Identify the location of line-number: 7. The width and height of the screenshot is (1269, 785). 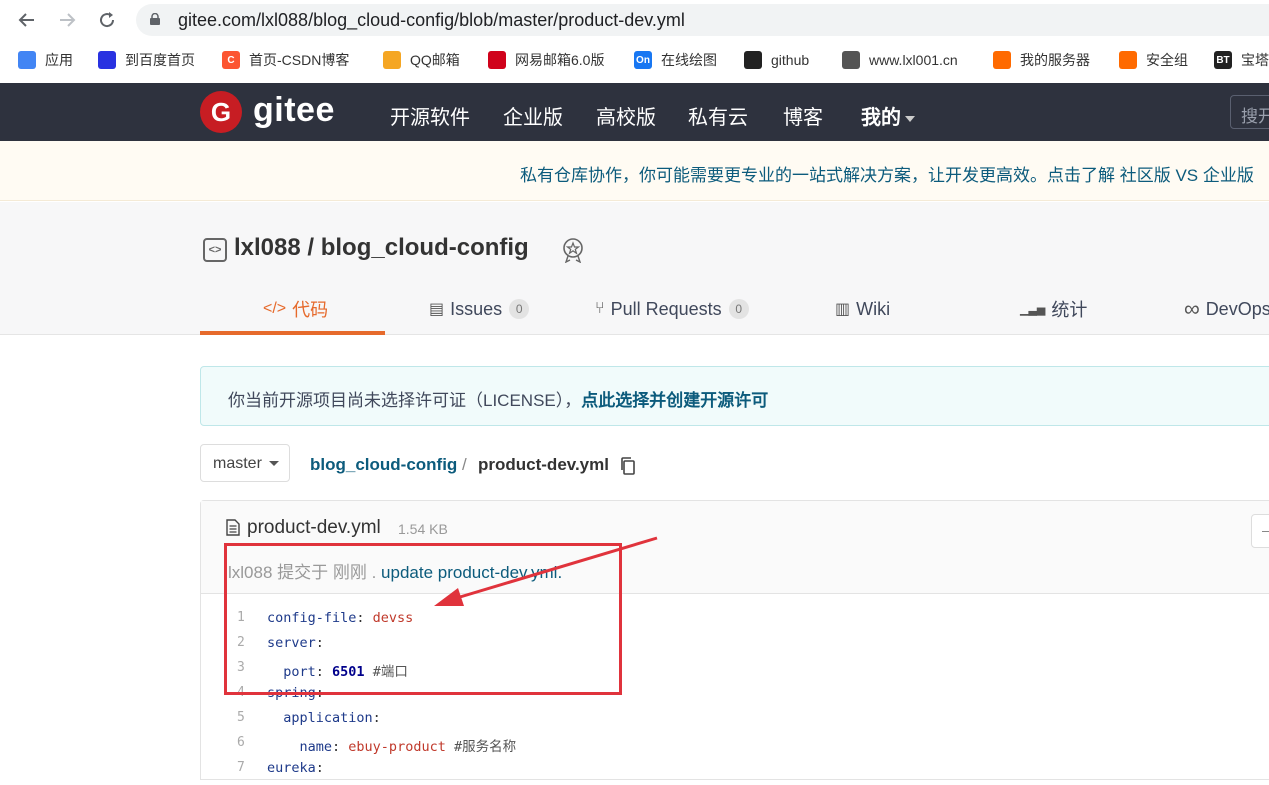
(243, 767).